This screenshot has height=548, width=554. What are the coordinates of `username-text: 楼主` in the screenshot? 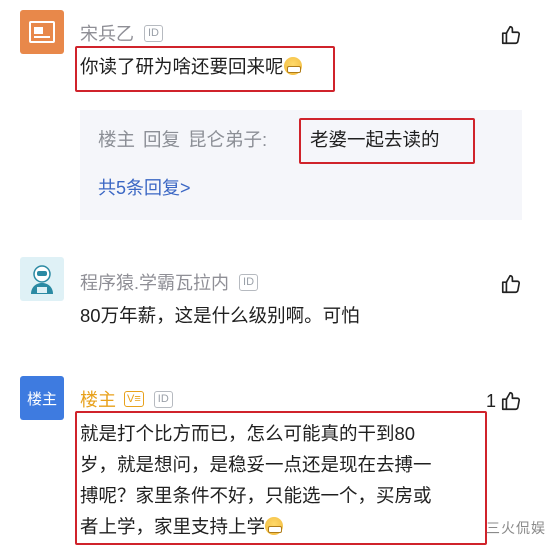 It's located at (98, 399).